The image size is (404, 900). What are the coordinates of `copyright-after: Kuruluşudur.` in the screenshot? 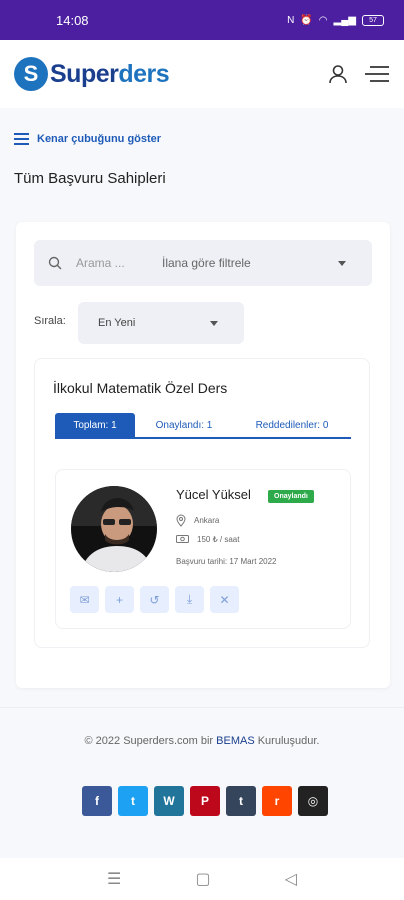 It's located at (287, 741).